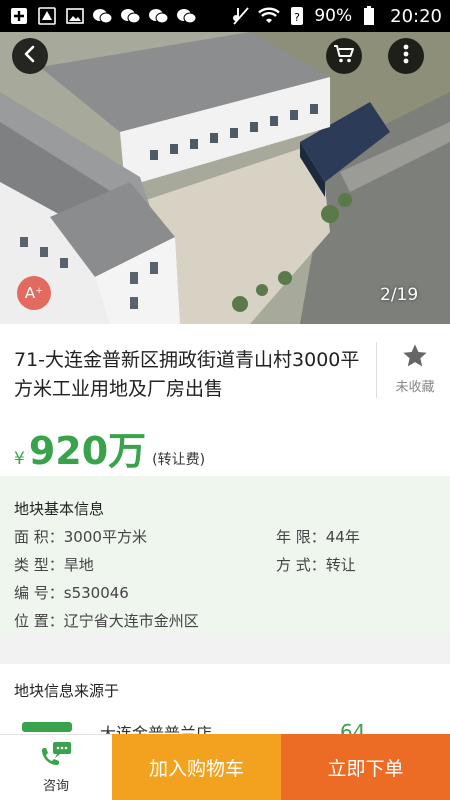  Describe the element at coordinates (369, 16) in the screenshot. I see `battery-icon` at that location.